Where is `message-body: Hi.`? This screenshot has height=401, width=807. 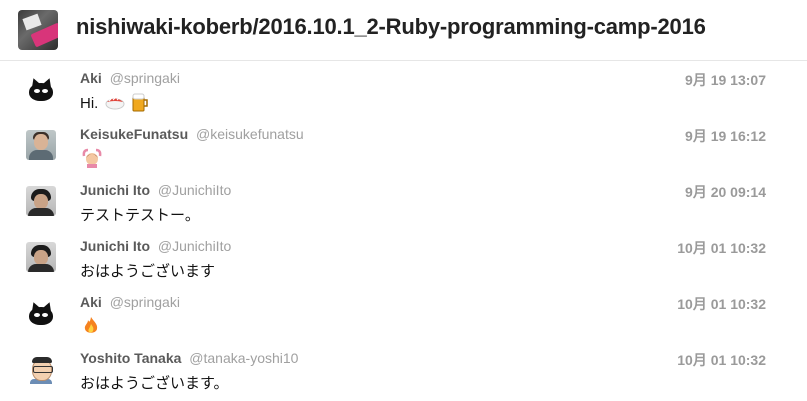
message-body: Hi. is located at coordinates (89, 103).